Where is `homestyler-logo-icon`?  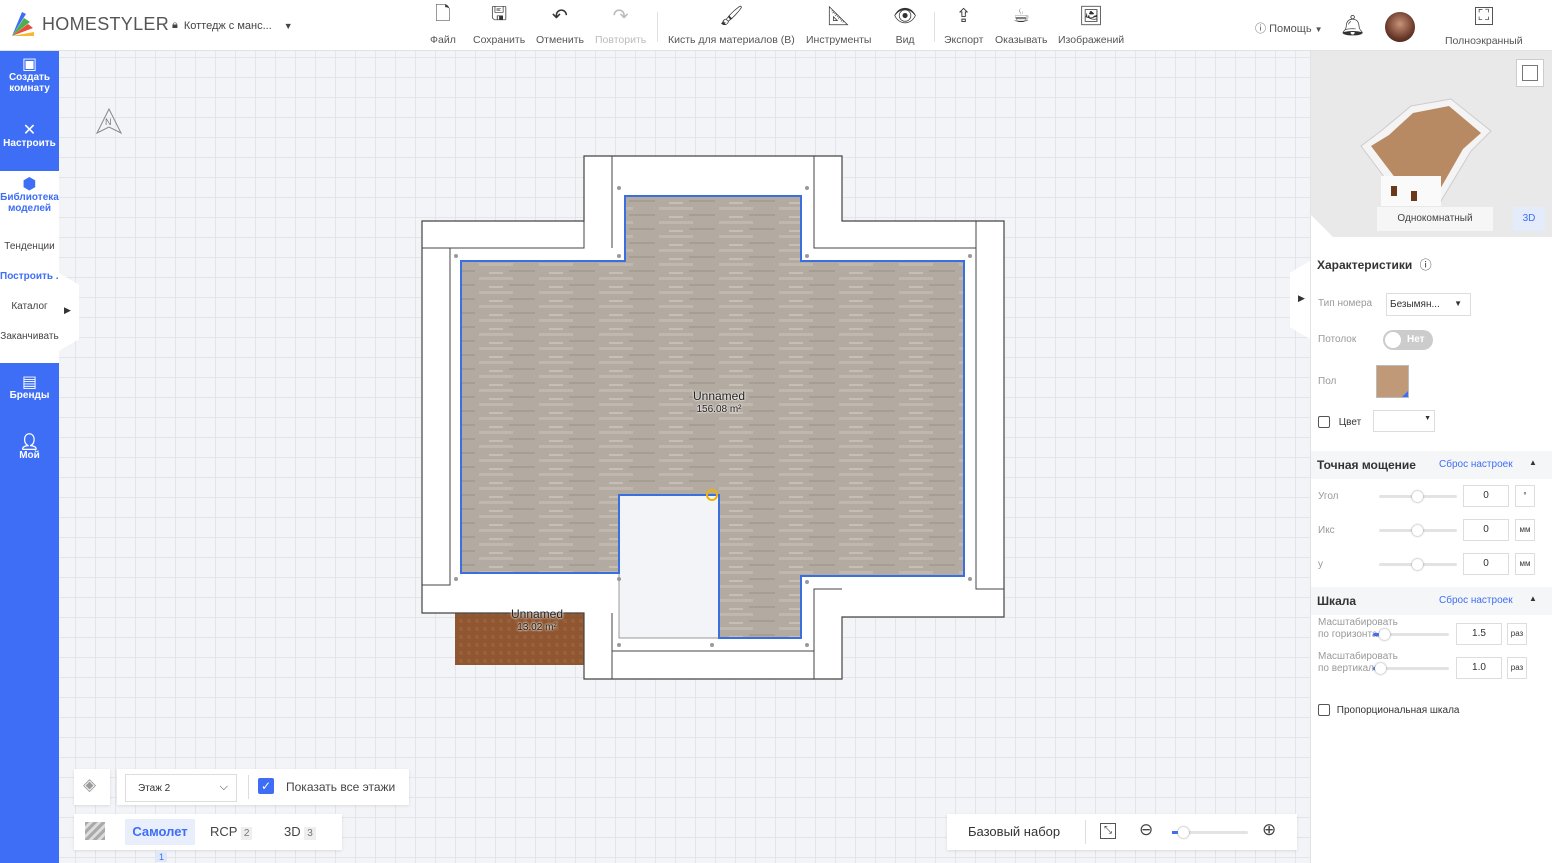
homestyler-logo-icon is located at coordinates (23, 24).